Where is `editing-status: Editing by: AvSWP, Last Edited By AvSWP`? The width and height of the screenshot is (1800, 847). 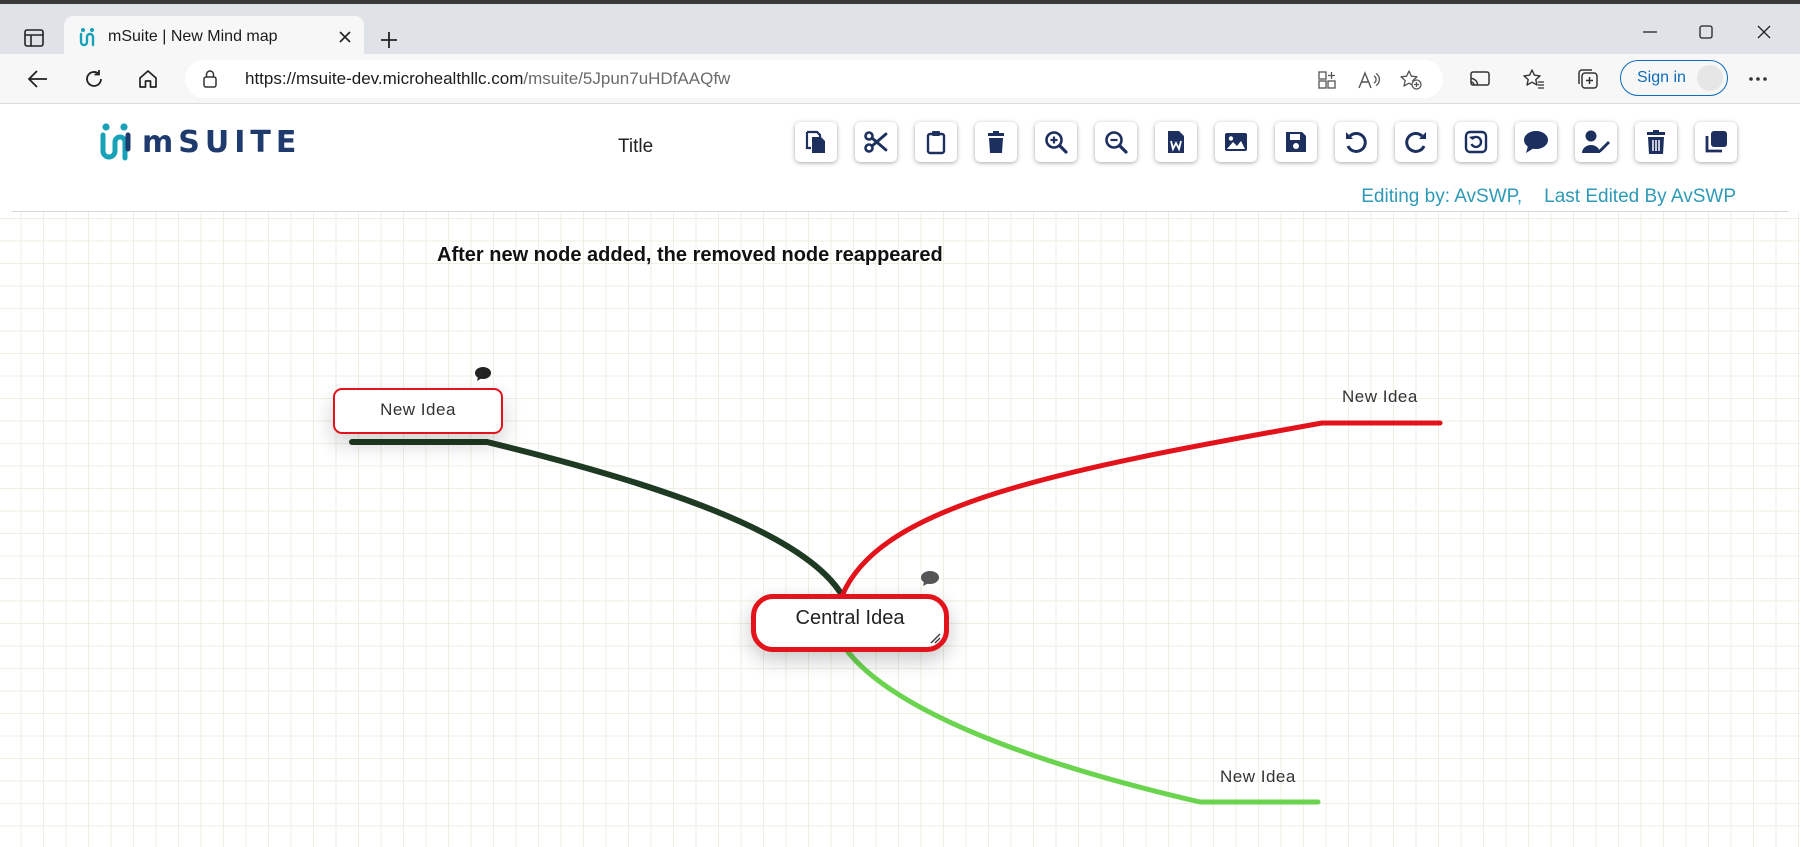
editing-status: Editing by: AvSWP, Last Edited By AvSWP is located at coordinates (1548, 197).